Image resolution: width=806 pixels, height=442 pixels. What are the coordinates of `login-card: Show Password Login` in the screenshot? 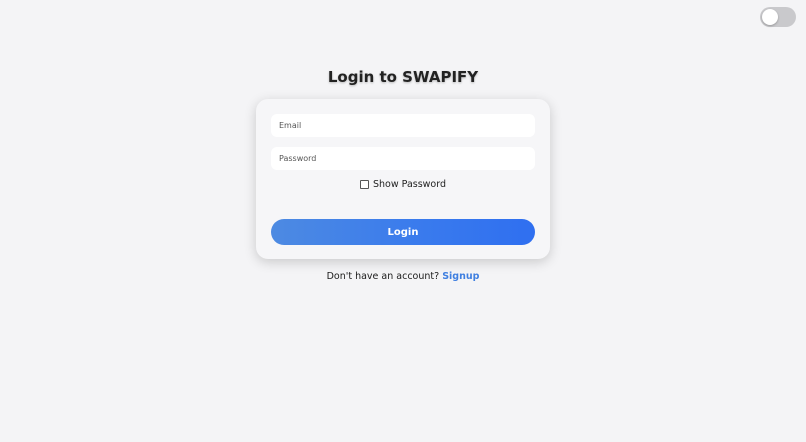 It's located at (403, 179).